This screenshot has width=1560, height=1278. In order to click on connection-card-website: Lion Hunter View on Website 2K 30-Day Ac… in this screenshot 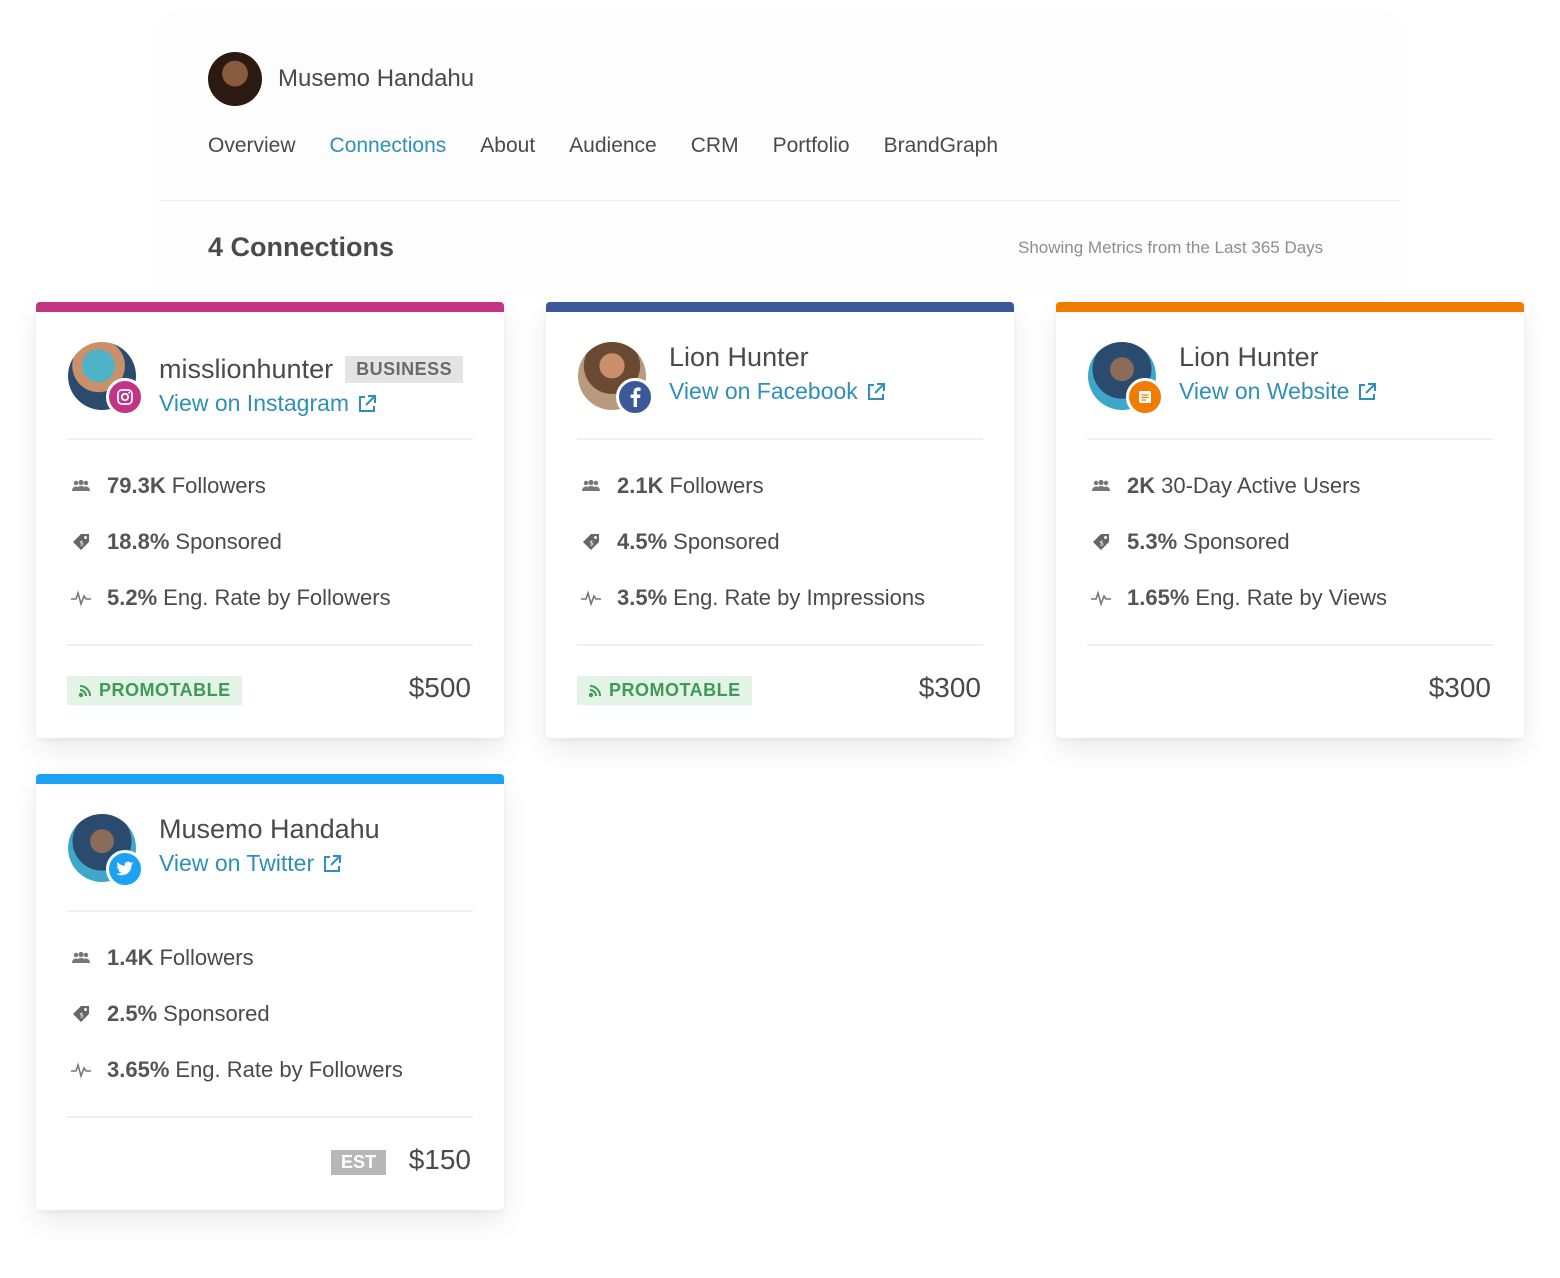, I will do `click(1290, 520)`.